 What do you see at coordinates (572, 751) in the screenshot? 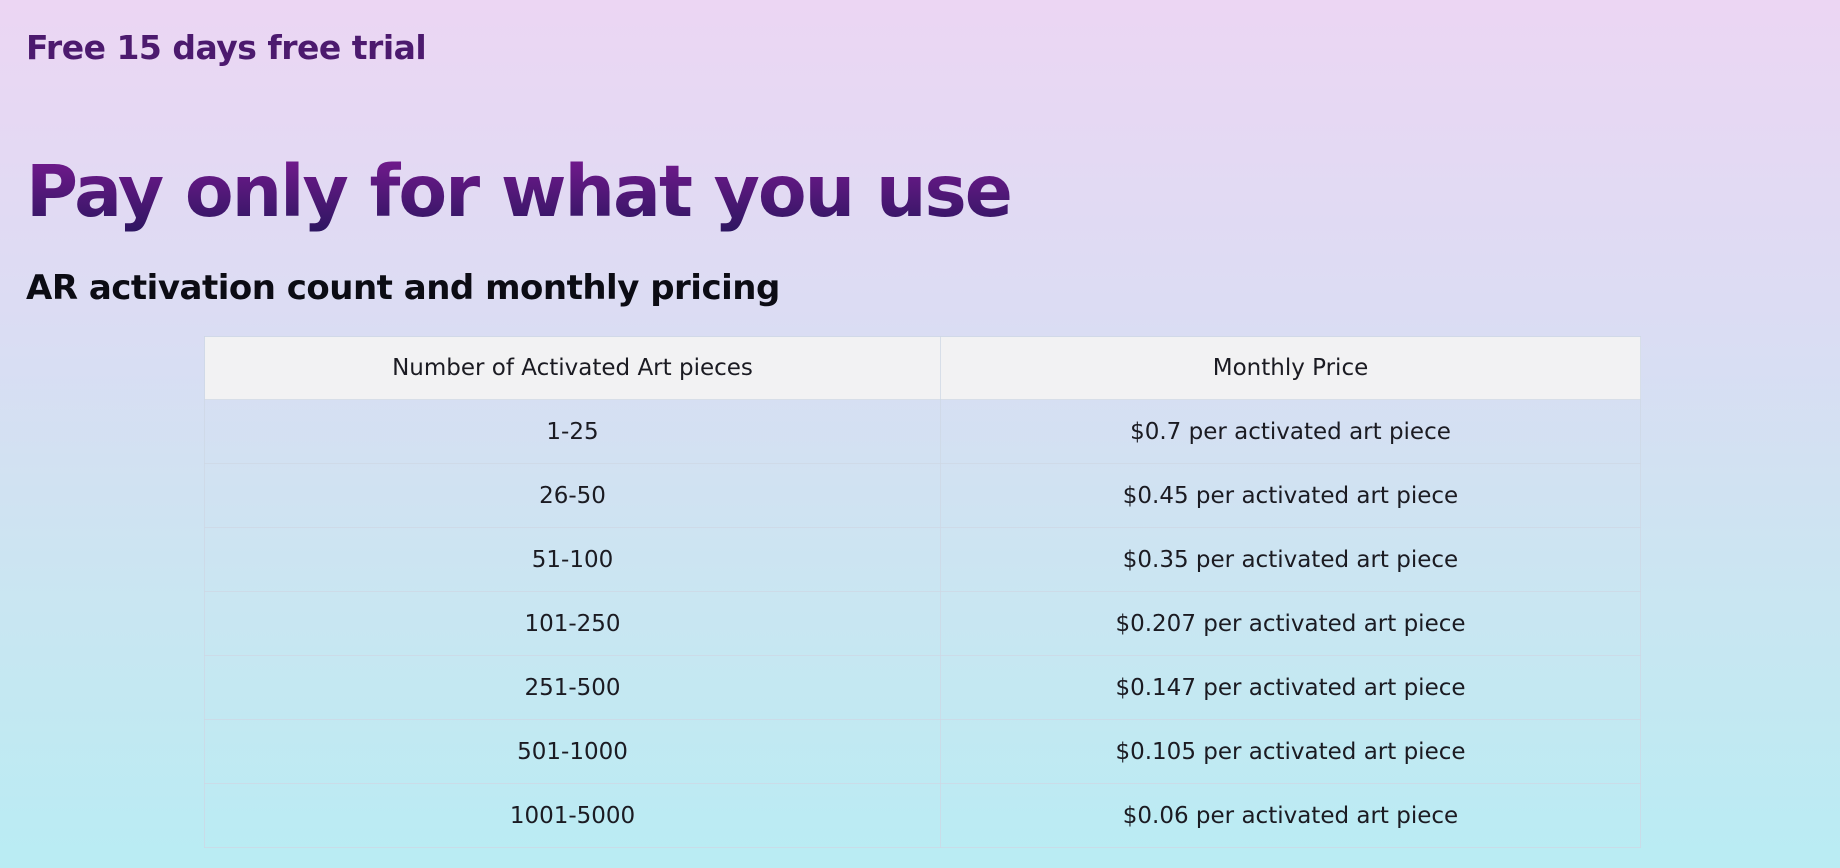
I see `tier-range: 501-1000` at bounding box center [572, 751].